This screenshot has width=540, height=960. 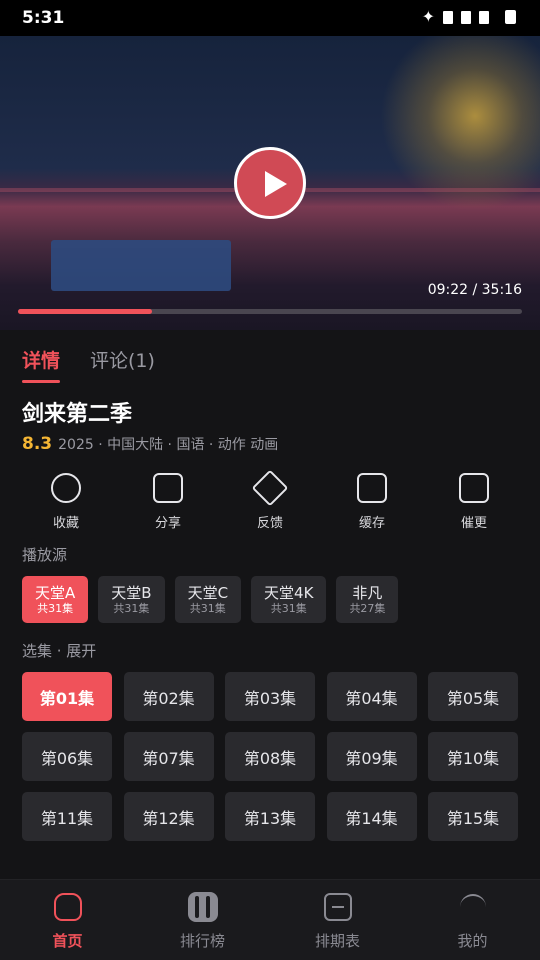 I want to click on source-item: 天堂B 共31集, so click(x=131, y=599).